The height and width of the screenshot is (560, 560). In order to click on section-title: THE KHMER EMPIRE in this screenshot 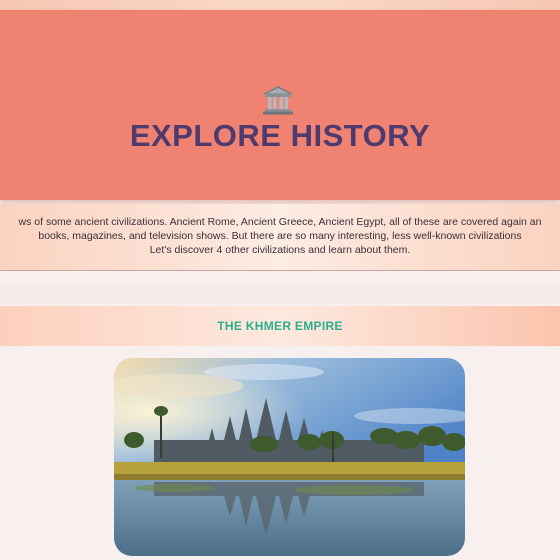, I will do `click(280, 326)`.